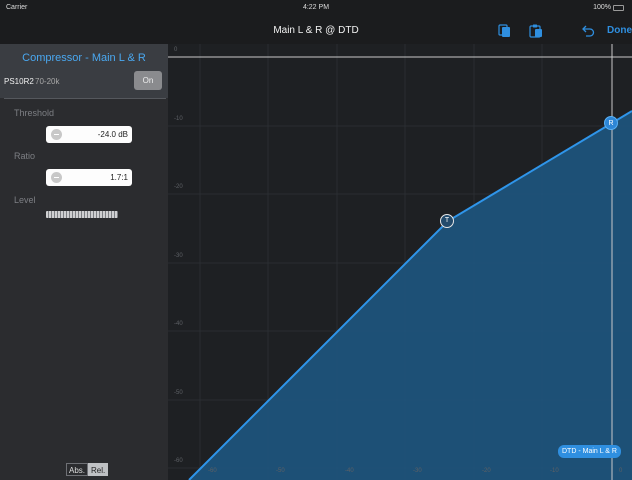  Describe the element at coordinates (176, 50) in the screenshot. I see `y-tick-label: 0` at that location.